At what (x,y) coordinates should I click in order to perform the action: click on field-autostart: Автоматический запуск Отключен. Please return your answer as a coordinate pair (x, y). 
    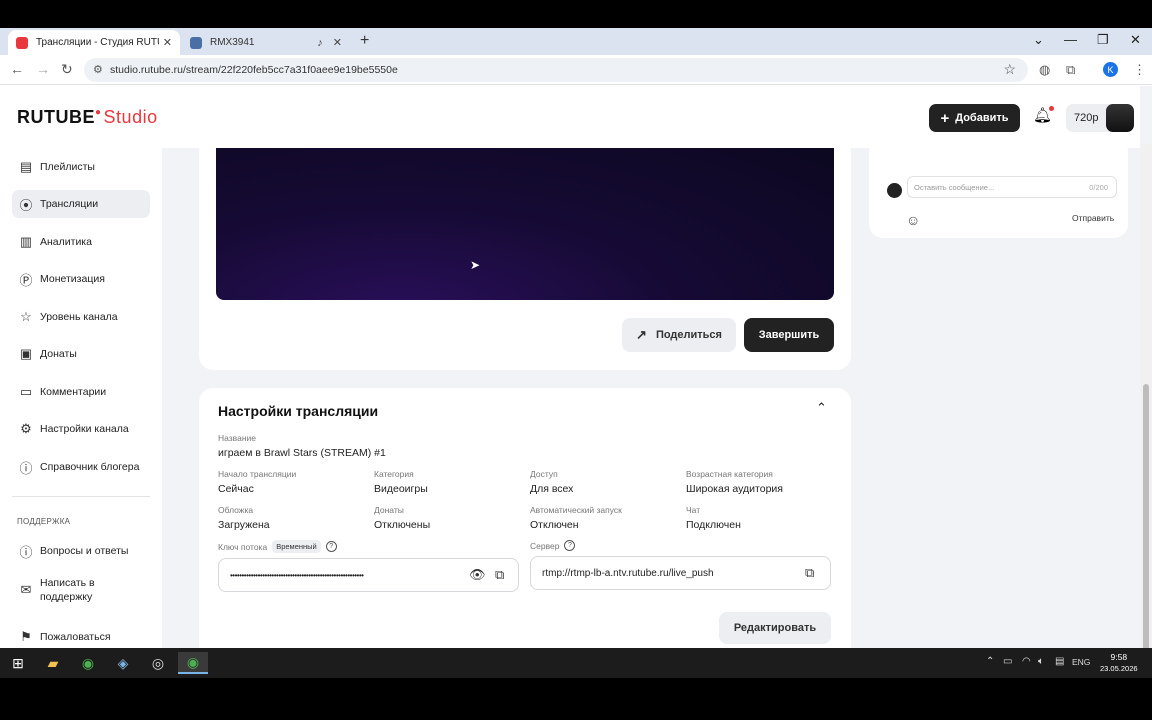
    Looking at the image, I should click on (576, 518).